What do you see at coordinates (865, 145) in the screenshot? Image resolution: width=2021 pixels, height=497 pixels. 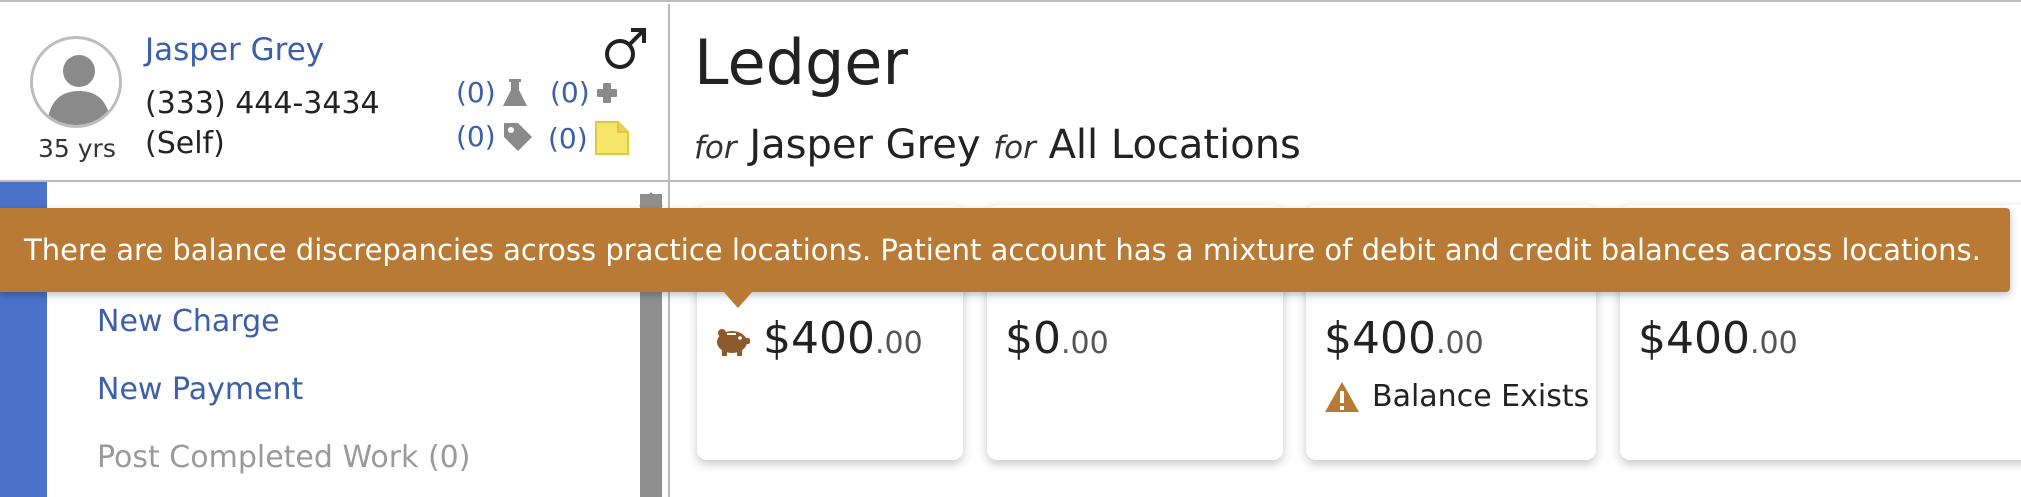 I see `ledger-patient-name: Jasper Grey` at bounding box center [865, 145].